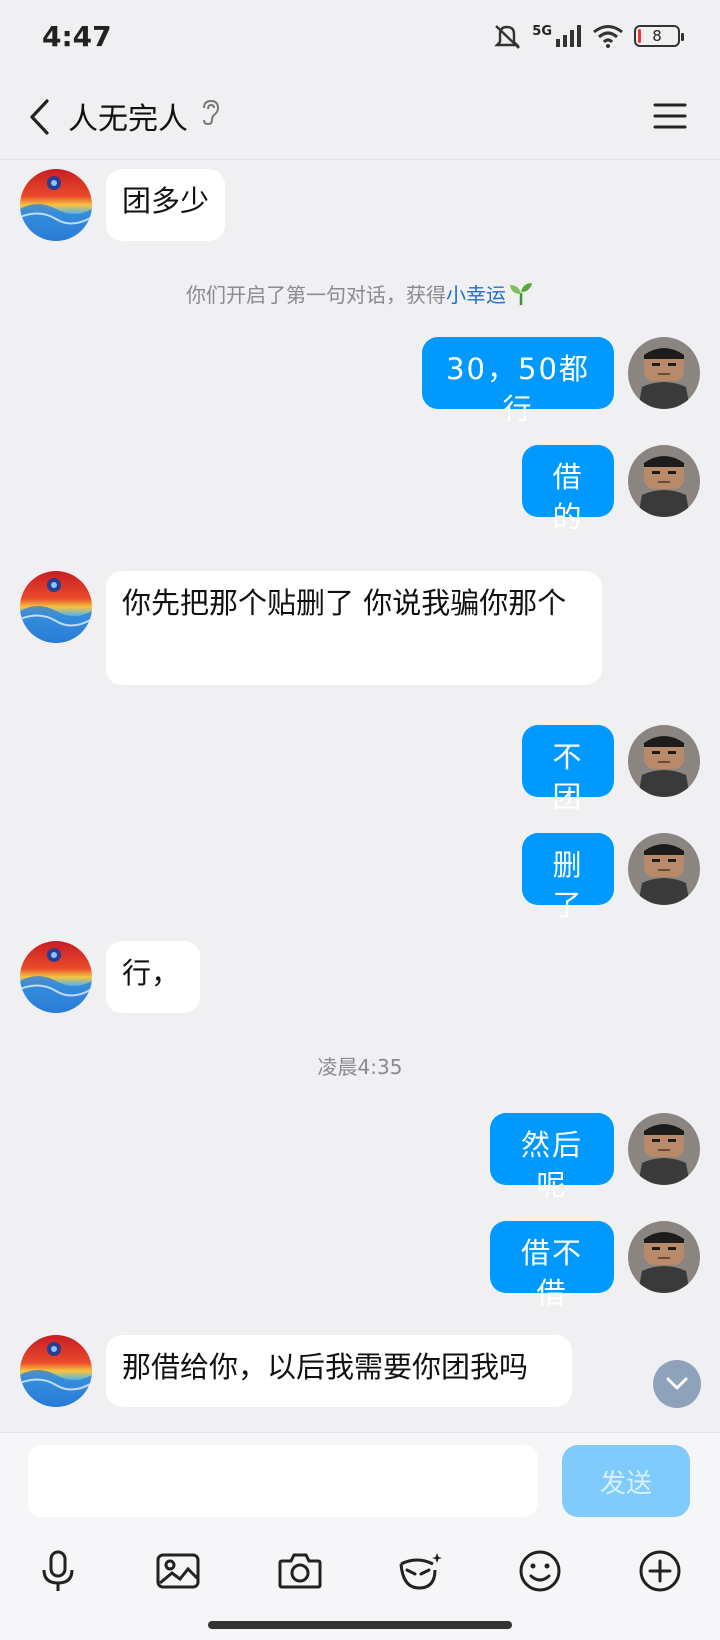  Describe the element at coordinates (540, 1571) in the screenshot. I see `emoji-icon` at that location.